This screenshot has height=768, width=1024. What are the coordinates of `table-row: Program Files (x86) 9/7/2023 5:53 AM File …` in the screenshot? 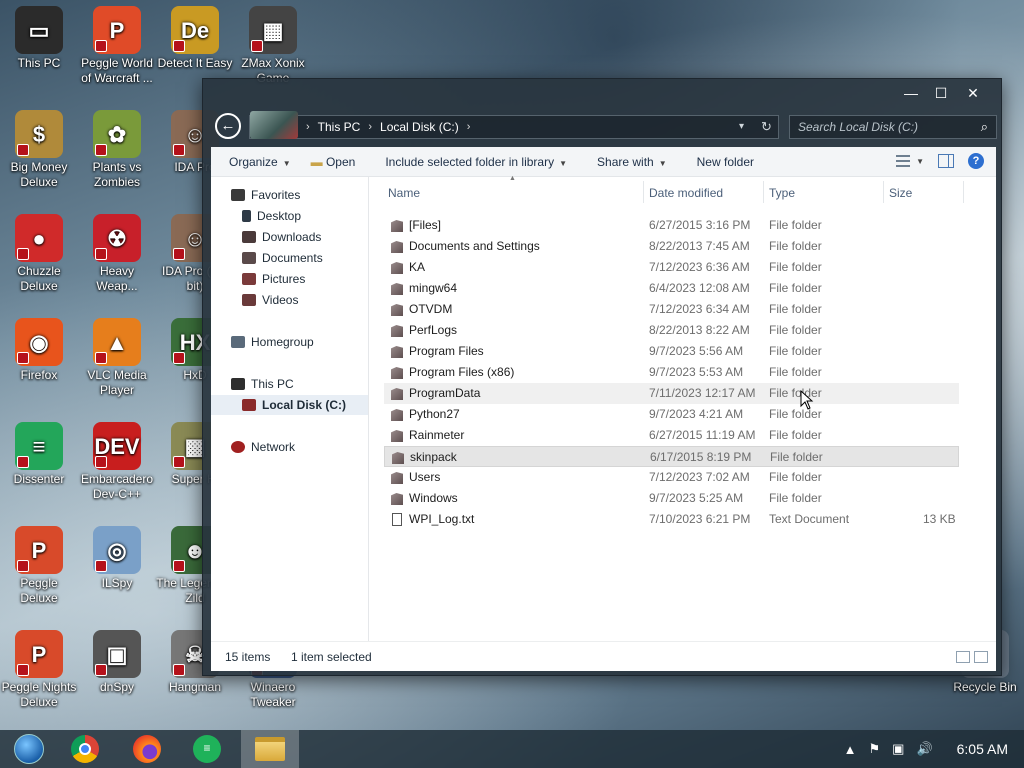 It's located at (671, 372).